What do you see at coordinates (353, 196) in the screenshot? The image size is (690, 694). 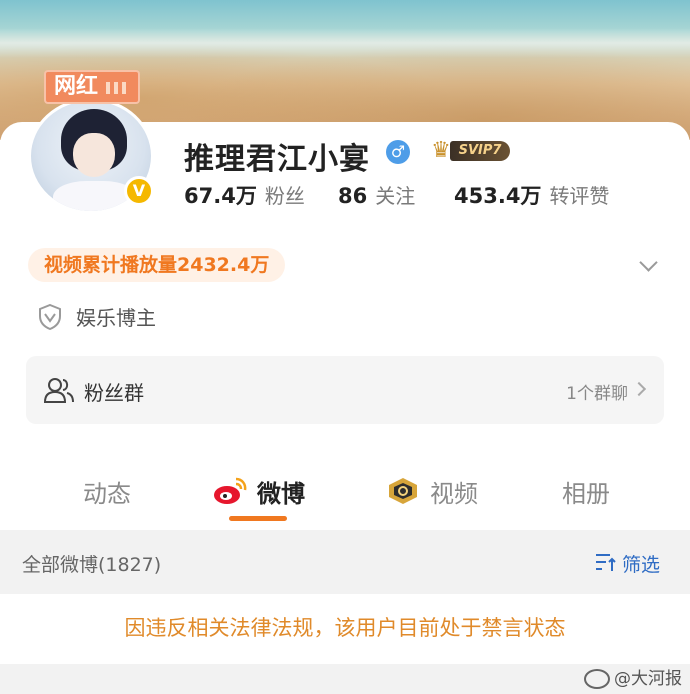 I see `stat-following-value: 86` at bounding box center [353, 196].